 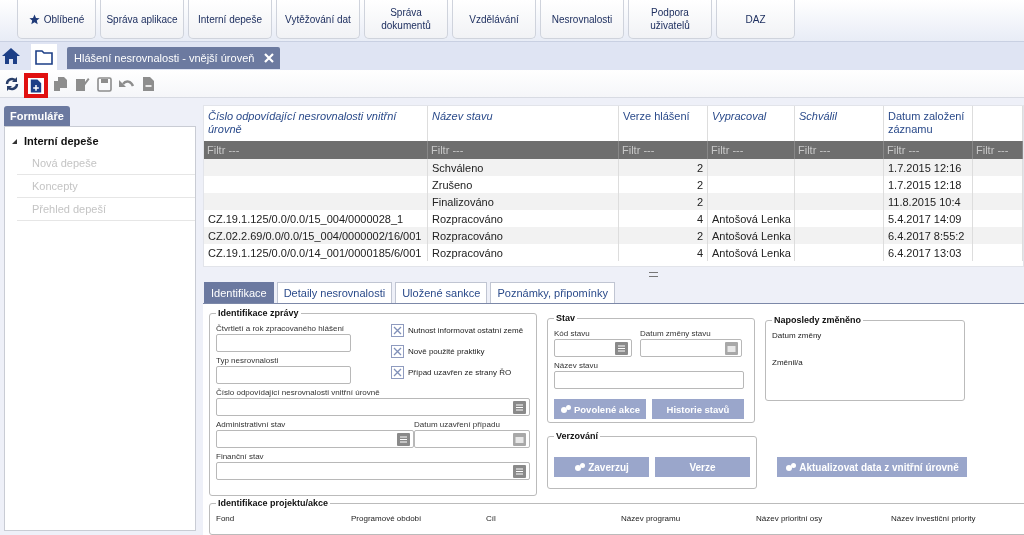 What do you see at coordinates (458, 167) in the screenshot?
I see `table-cell: Schváleno` at bounding box center [458, 167].